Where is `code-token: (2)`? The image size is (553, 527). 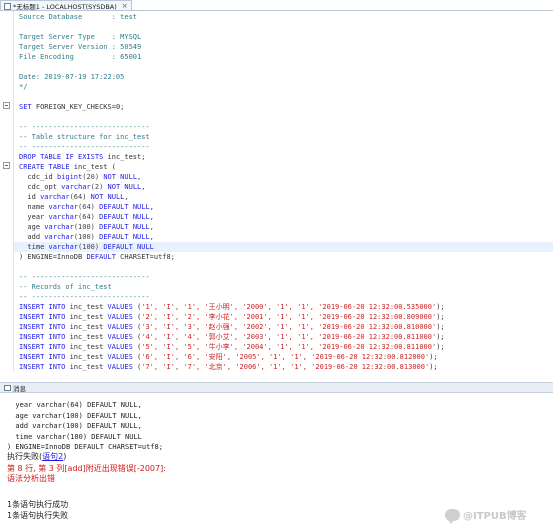
code-token: (2) is located at coordinates (97, 187).